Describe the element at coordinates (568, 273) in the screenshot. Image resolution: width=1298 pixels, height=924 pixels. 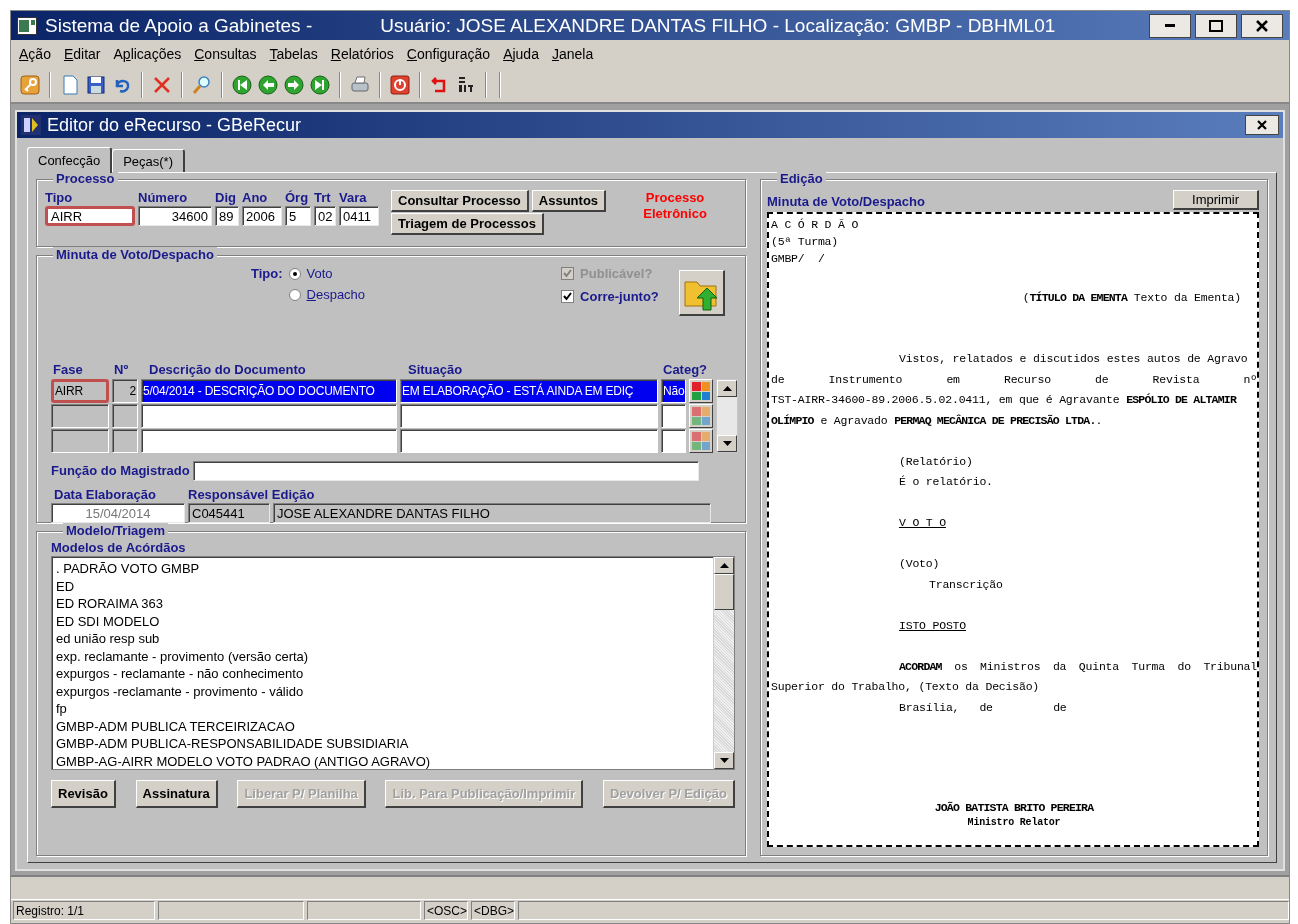
I see `check-icon` at that location.